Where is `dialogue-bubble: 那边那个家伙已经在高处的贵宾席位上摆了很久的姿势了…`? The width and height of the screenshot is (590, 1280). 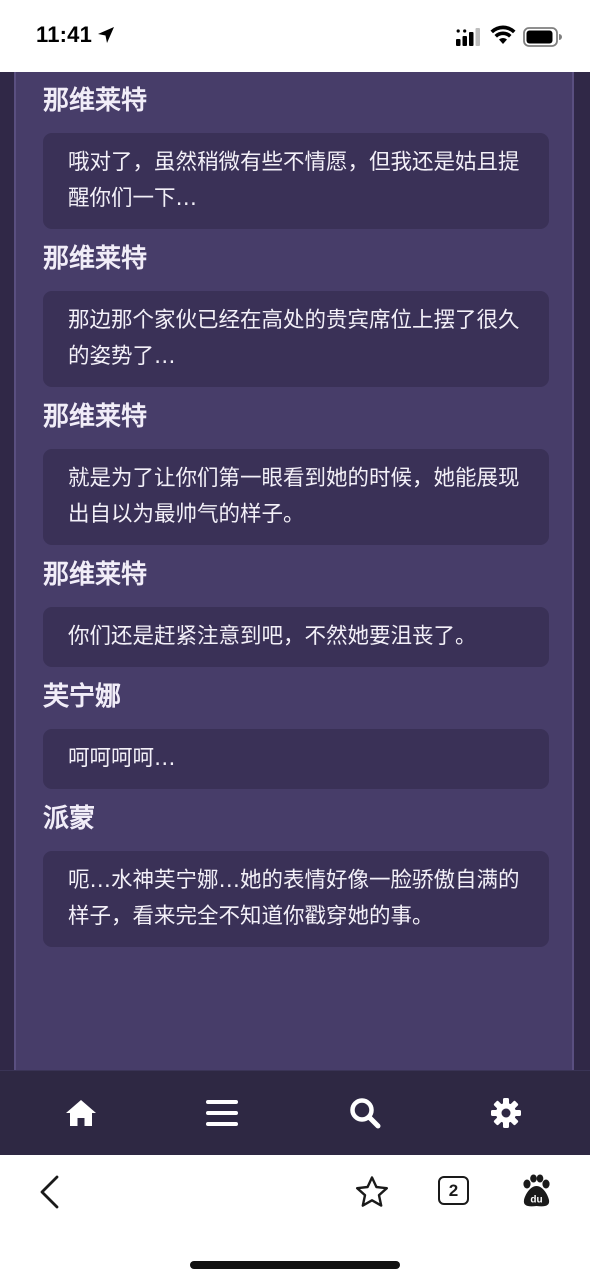 dialogue-bubble: 那边那个家伙已经在高处的贵宾席位上摆了很久的姿势了… is located at coordinates (296, 339).